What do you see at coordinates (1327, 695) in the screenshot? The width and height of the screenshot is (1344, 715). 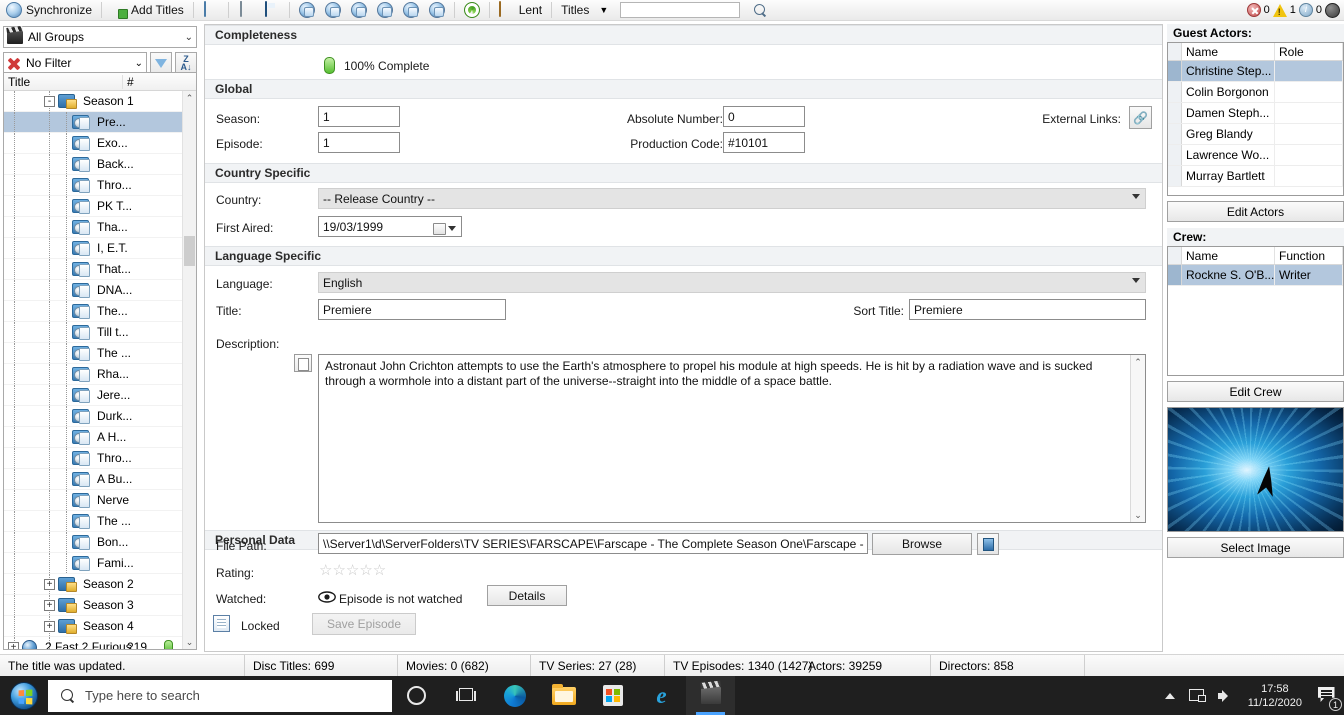 I see `action-center-button: 1` at bounding box center [1327, 695].